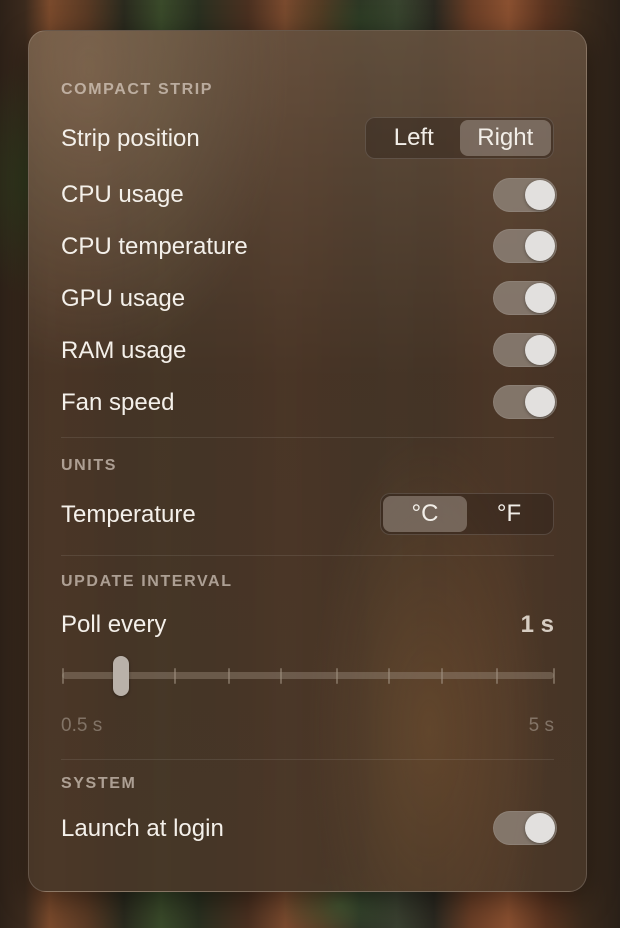 Image resolution: width=620 pixels, height=928 pixels. What do you see at coordinates (137, 89) in the screenshot?
I see `section-header-compact-strip: COMPACT STRIP` at bounding box center [137, 89].